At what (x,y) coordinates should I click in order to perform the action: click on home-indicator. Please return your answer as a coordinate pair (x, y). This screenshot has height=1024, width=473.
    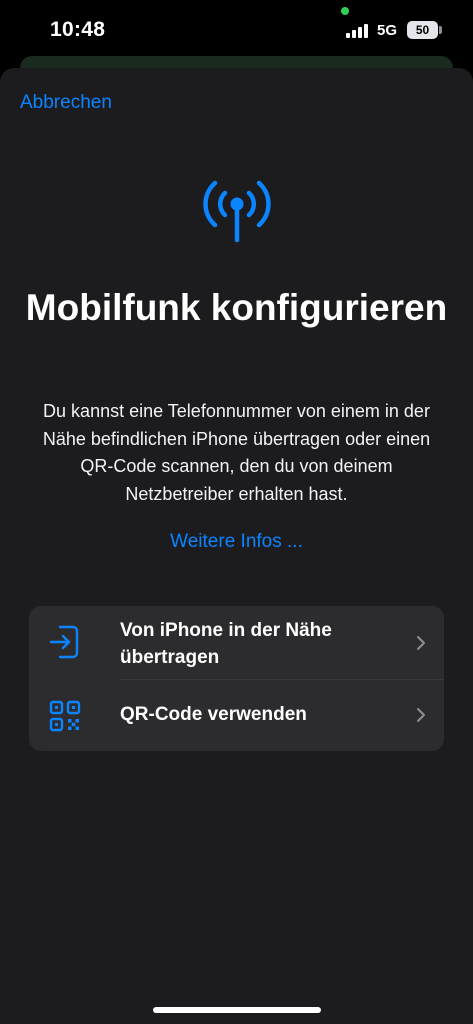
    Looking at the image, I should click on (237, 1010).